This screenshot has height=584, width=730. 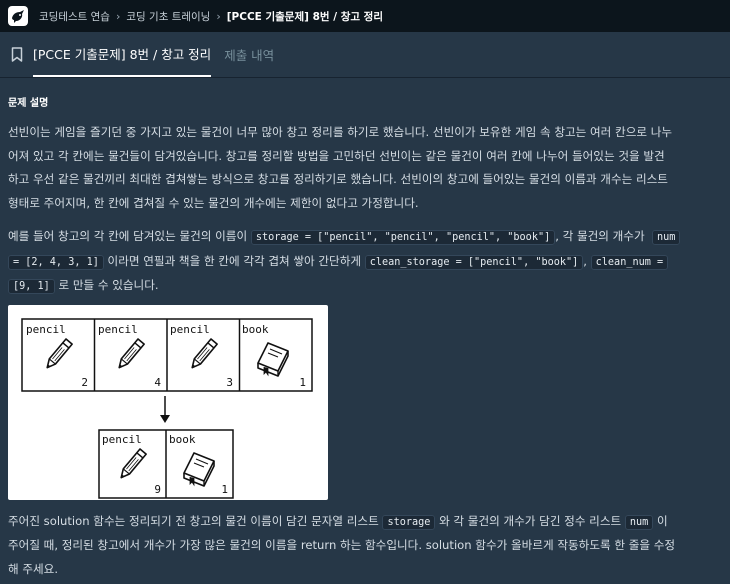 I want to click on text: 예를 들어 창고의 각 칸에 담겨있는 물건의 이름이, so click(x=129, y=236).